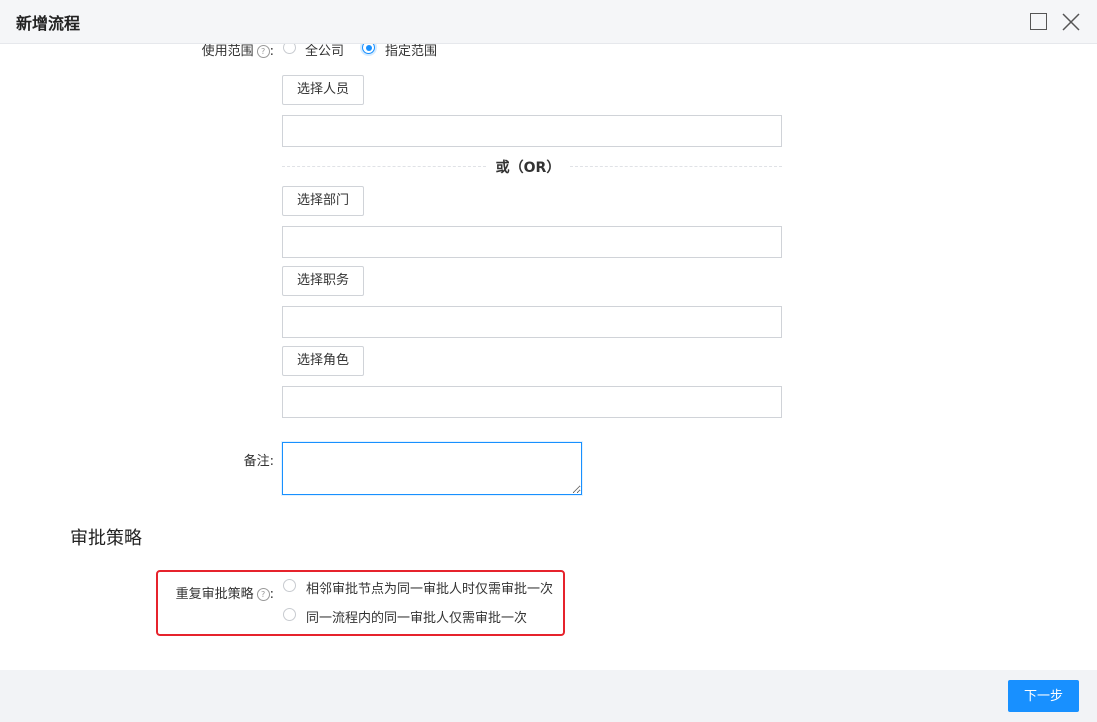 This screenshot has height=722, width=1097. Describe the element at coordinates (271, 594) in the screenshot. I see `repeat-approval-colon: :` at that location.